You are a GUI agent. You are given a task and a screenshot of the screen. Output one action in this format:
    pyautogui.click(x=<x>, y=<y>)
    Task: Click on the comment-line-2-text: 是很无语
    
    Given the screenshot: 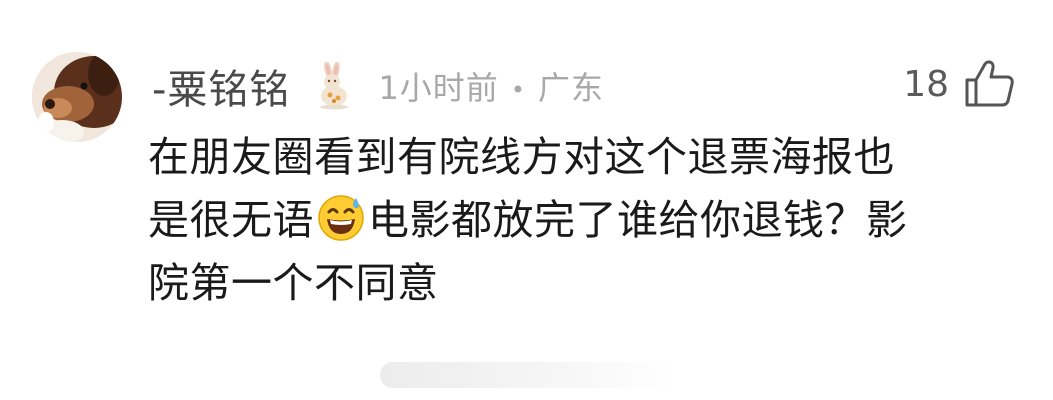 What is the action you would take?
    pyautogui.click(x=231, y=220)
    